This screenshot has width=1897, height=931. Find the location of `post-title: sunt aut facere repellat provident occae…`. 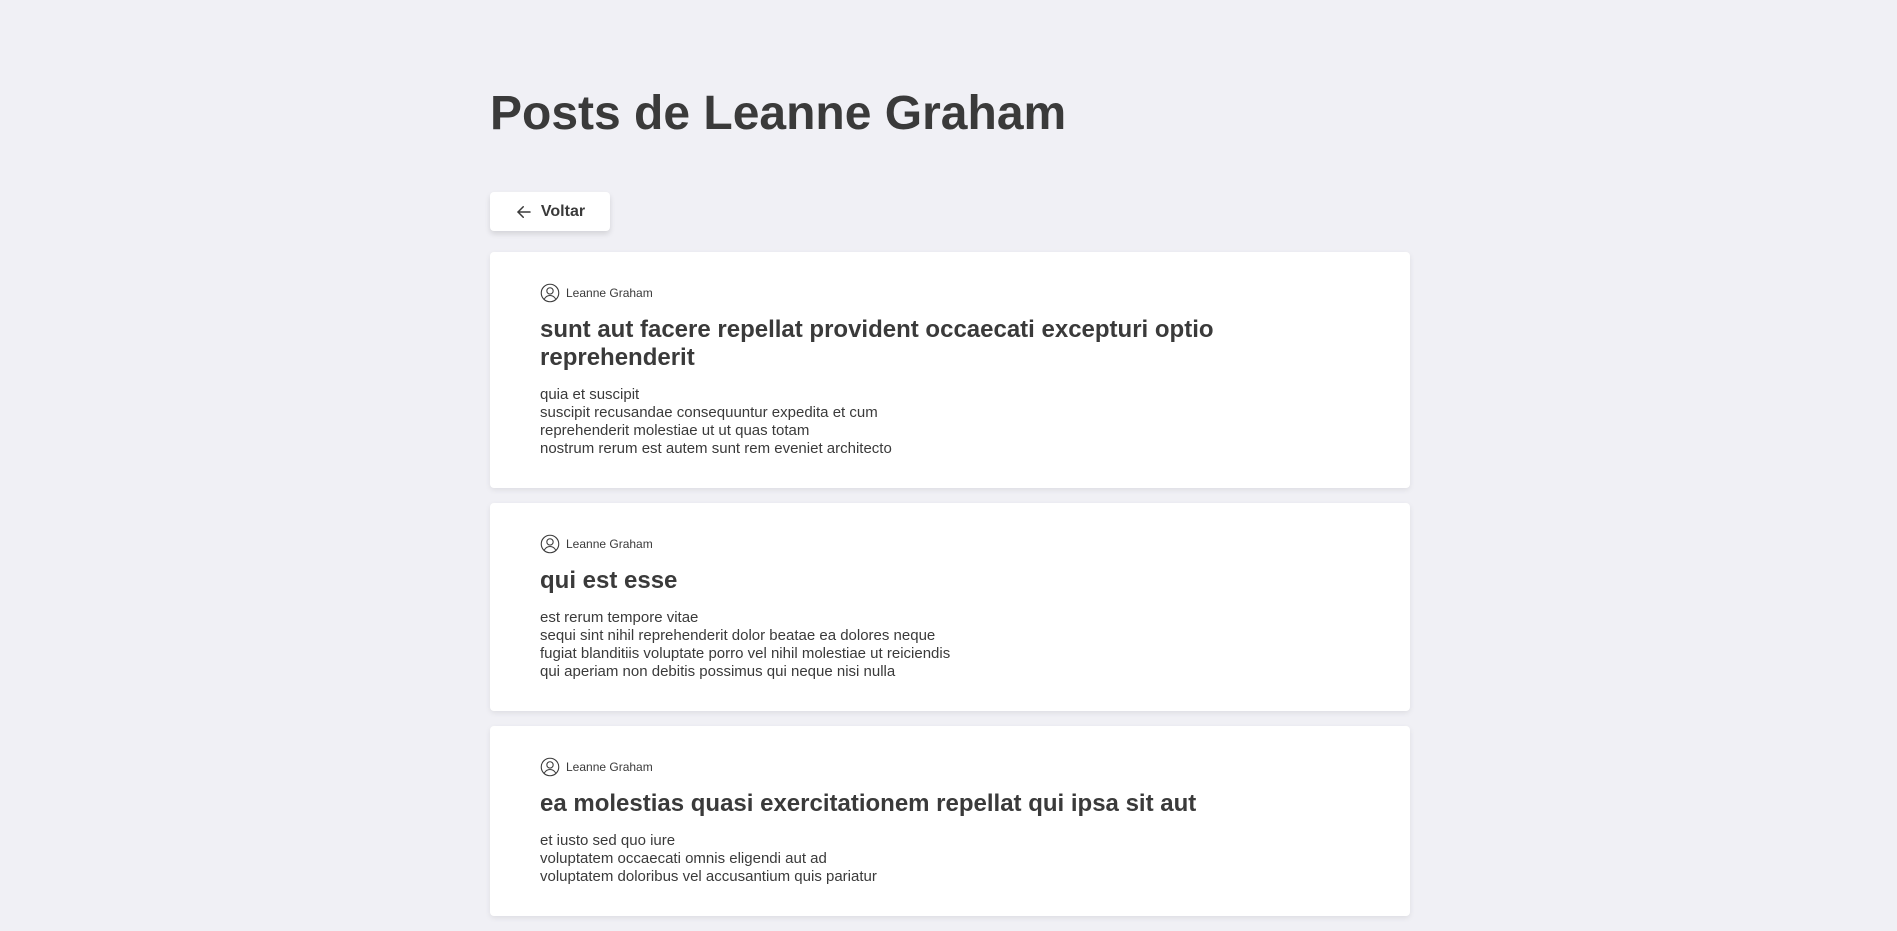

post-title: sunt aut facere repellat provident occae… is located at coordinates (877, 343).